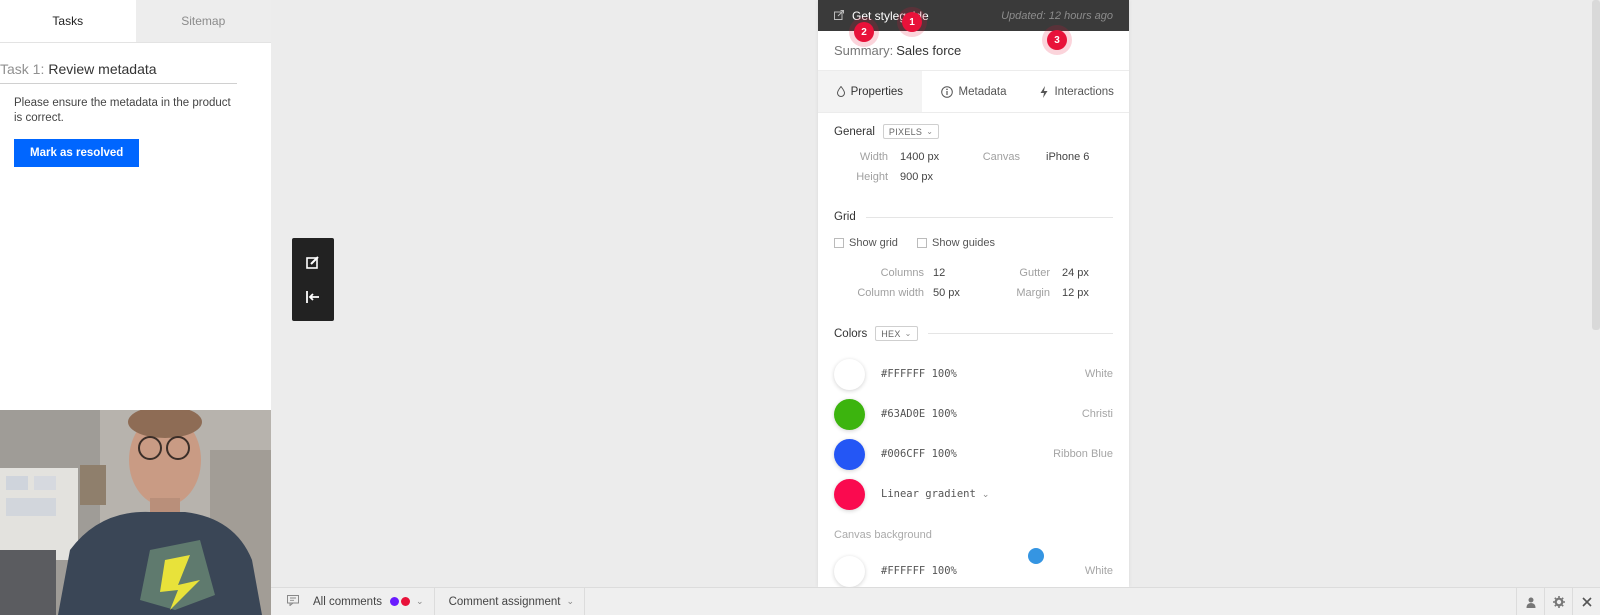 The image size is (1600, 615). What do you see at coordinates (1530, 601) in the screenshot?
I see `user-icon` at bounding box center [1530, 601].